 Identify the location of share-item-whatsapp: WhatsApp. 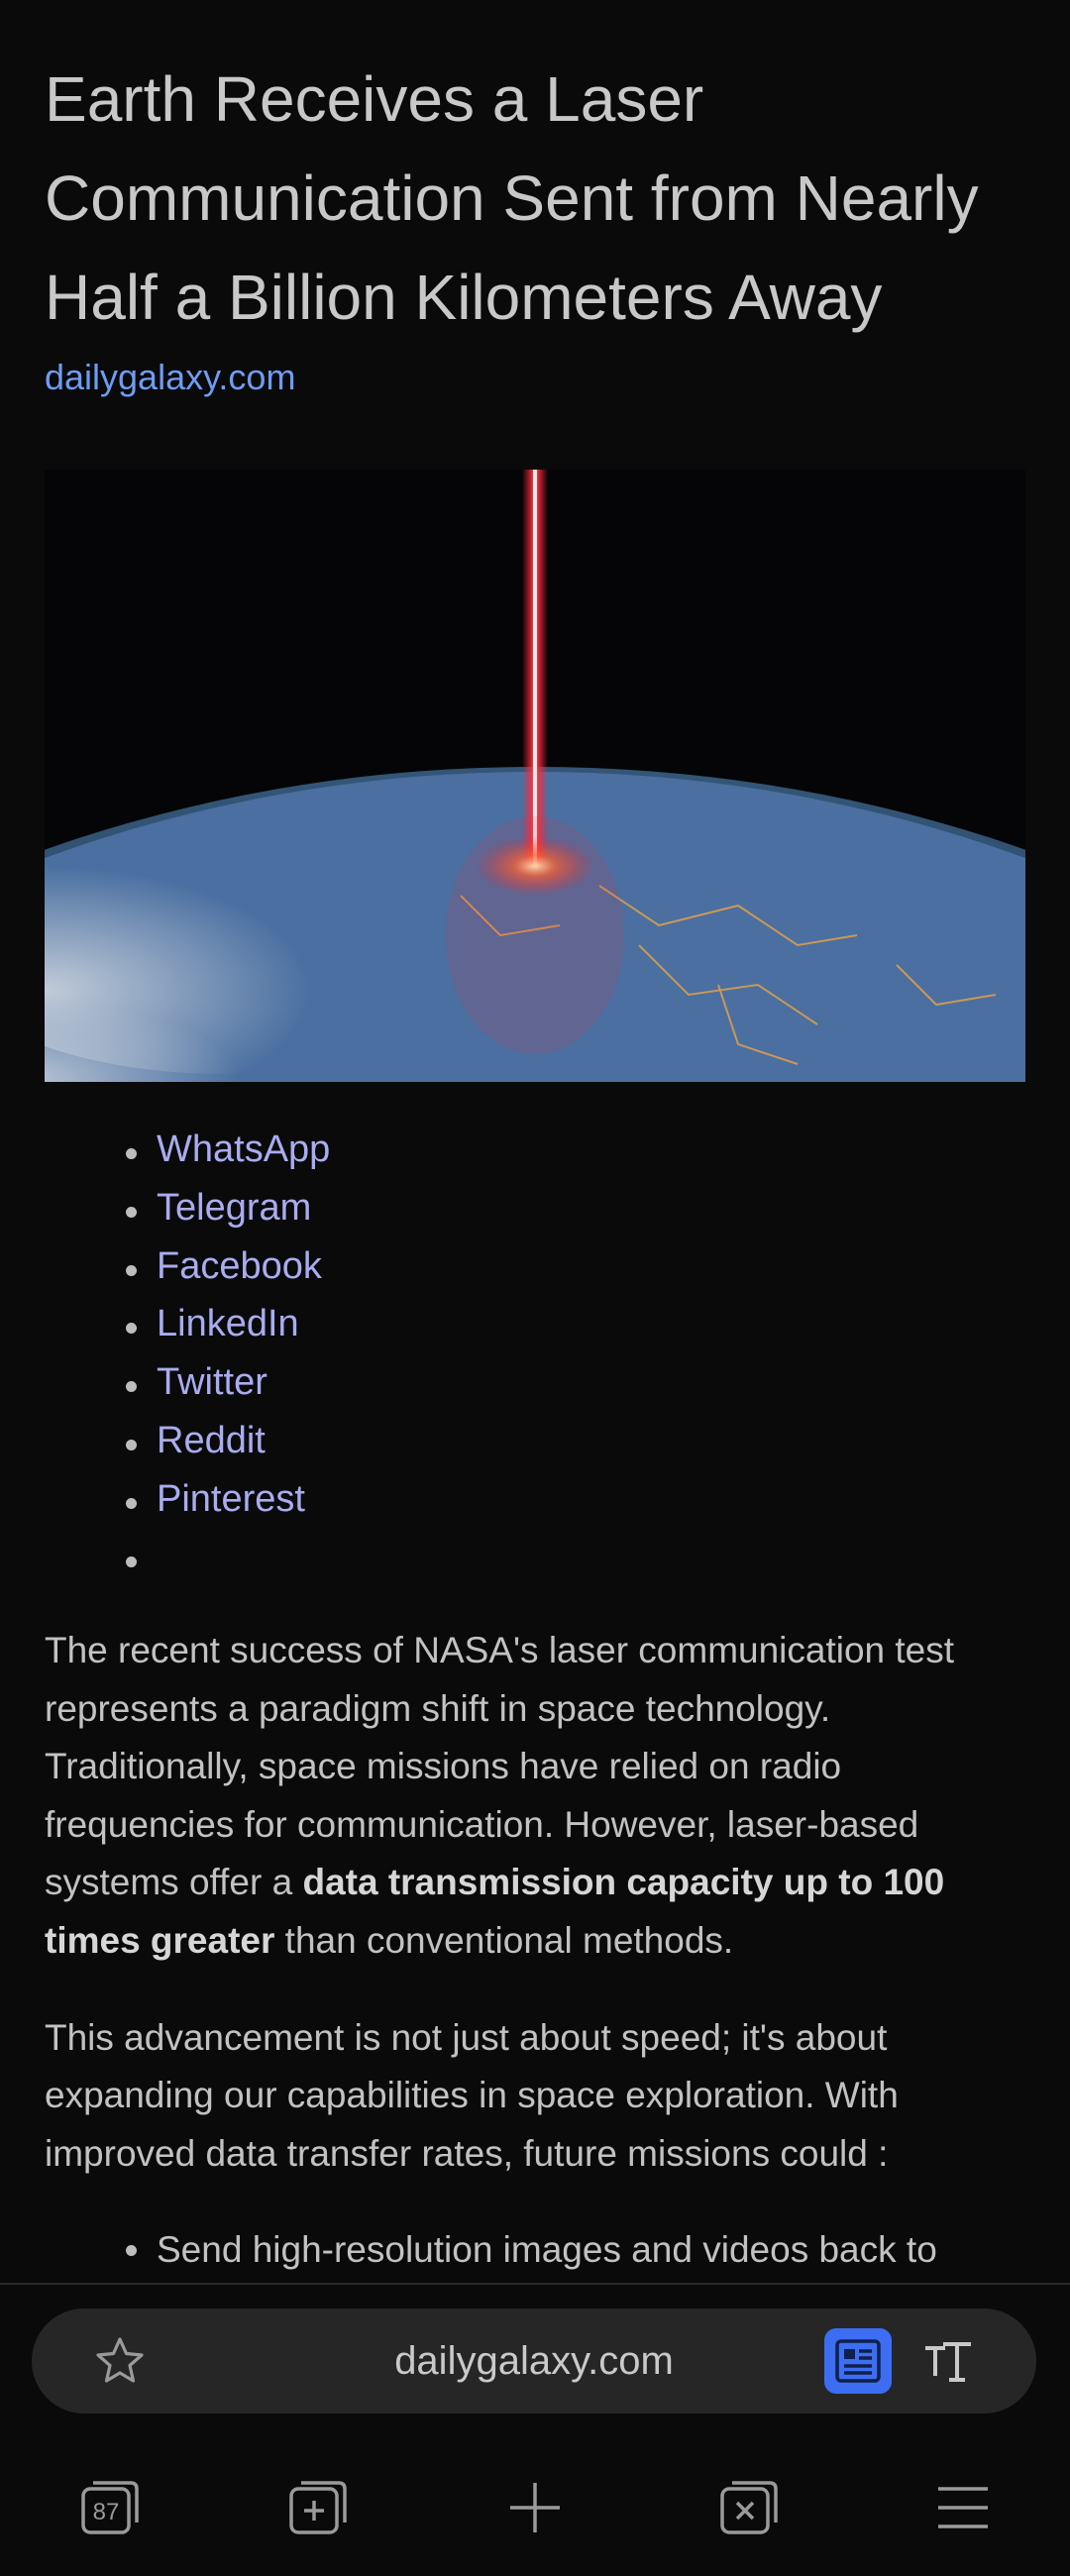
(187, 1141).